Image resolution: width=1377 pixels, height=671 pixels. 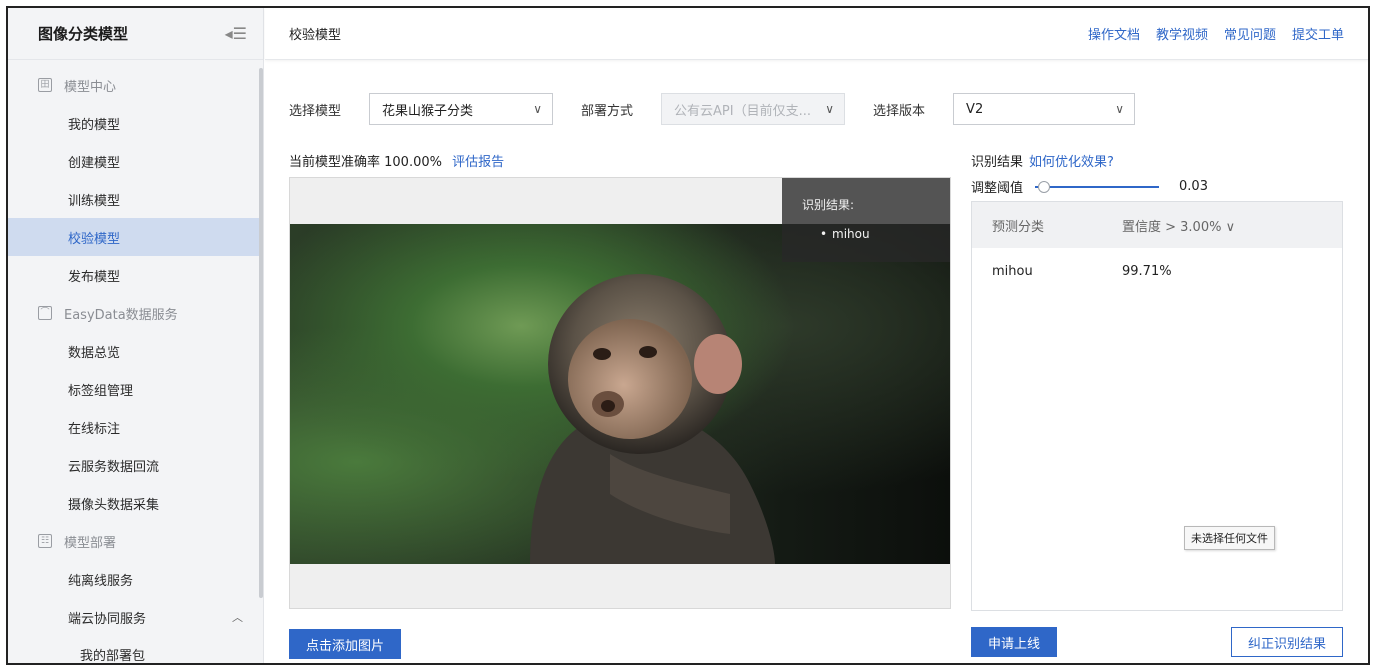 What do you see at coordinates (114, 467) in the screenshot?
I see `sidebar-item-label: 云服务数据回流` at bounding box center [114, 467].